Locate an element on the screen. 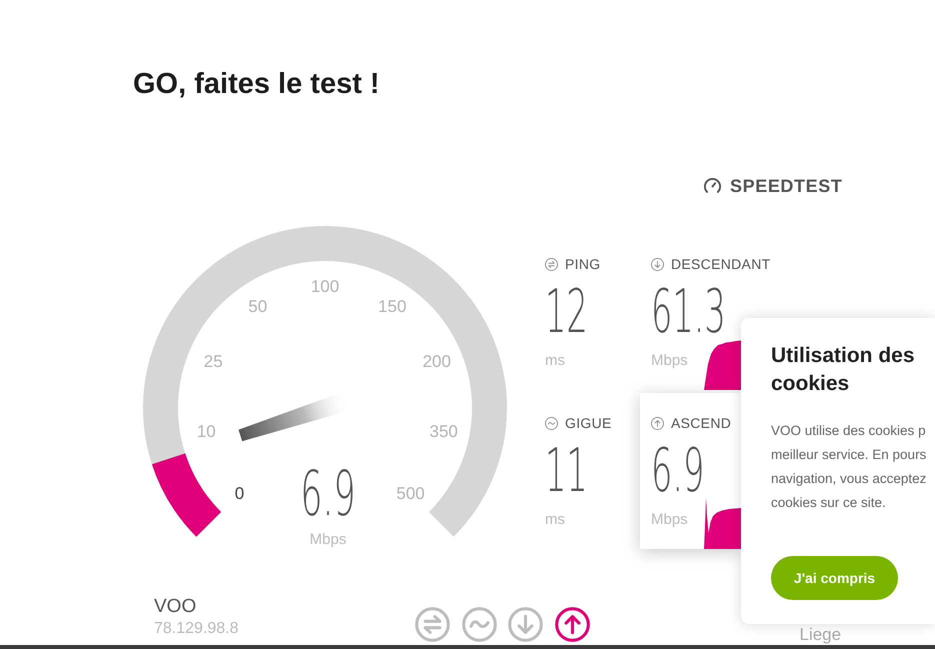 The image size is (935, 649). stat-value: 12 is located at coordinates (566, 312).